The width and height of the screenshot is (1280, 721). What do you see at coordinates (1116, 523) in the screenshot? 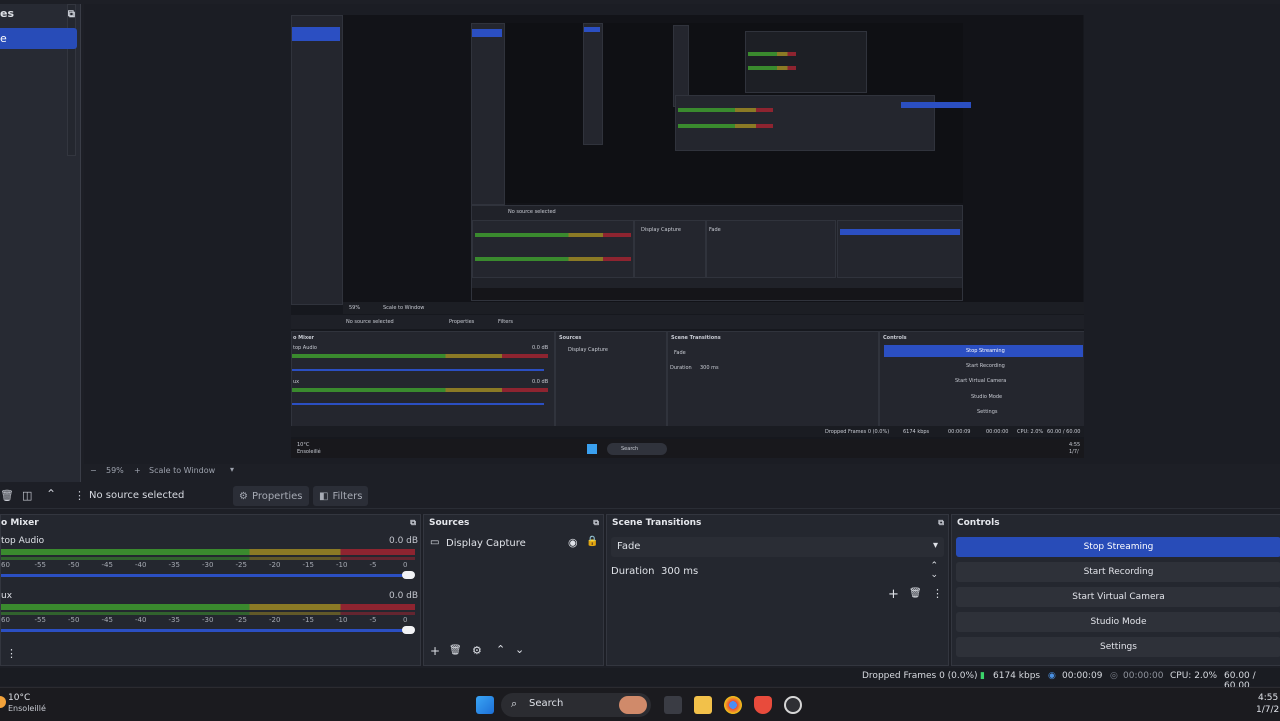
I see `controls-header: Controls` at bounding box center [1116, 523].